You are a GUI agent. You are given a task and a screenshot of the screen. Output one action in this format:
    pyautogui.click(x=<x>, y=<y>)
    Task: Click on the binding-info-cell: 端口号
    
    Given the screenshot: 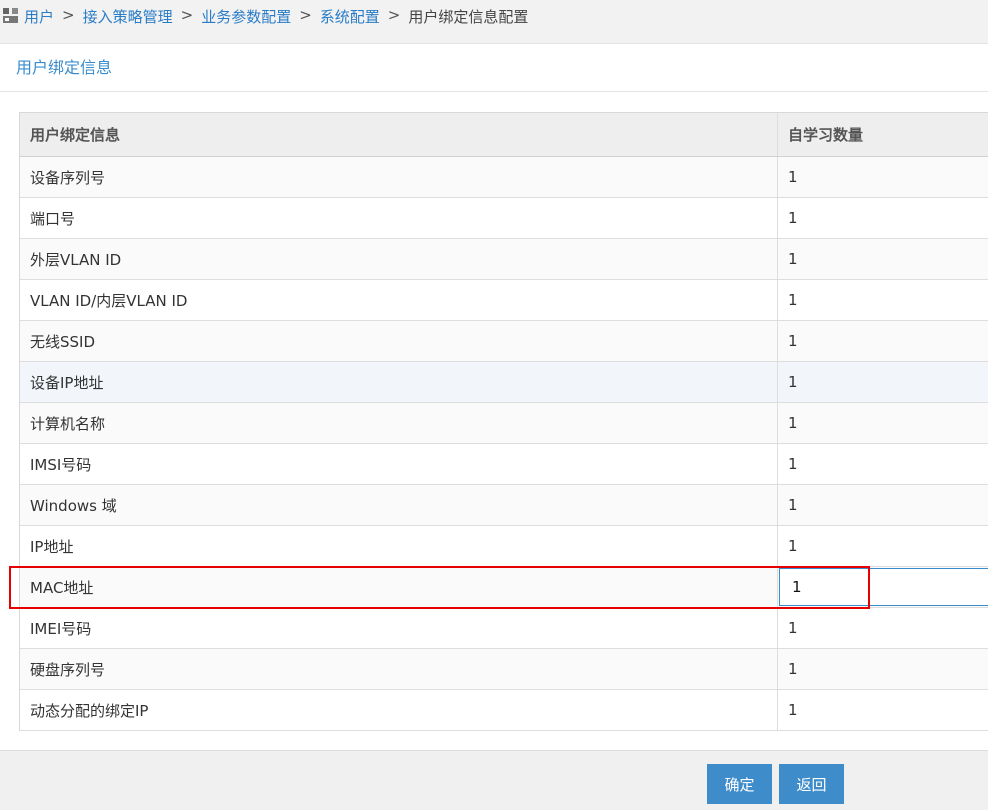 What is the action you would take?
    pyautogui.click(x=399, y=218)
    